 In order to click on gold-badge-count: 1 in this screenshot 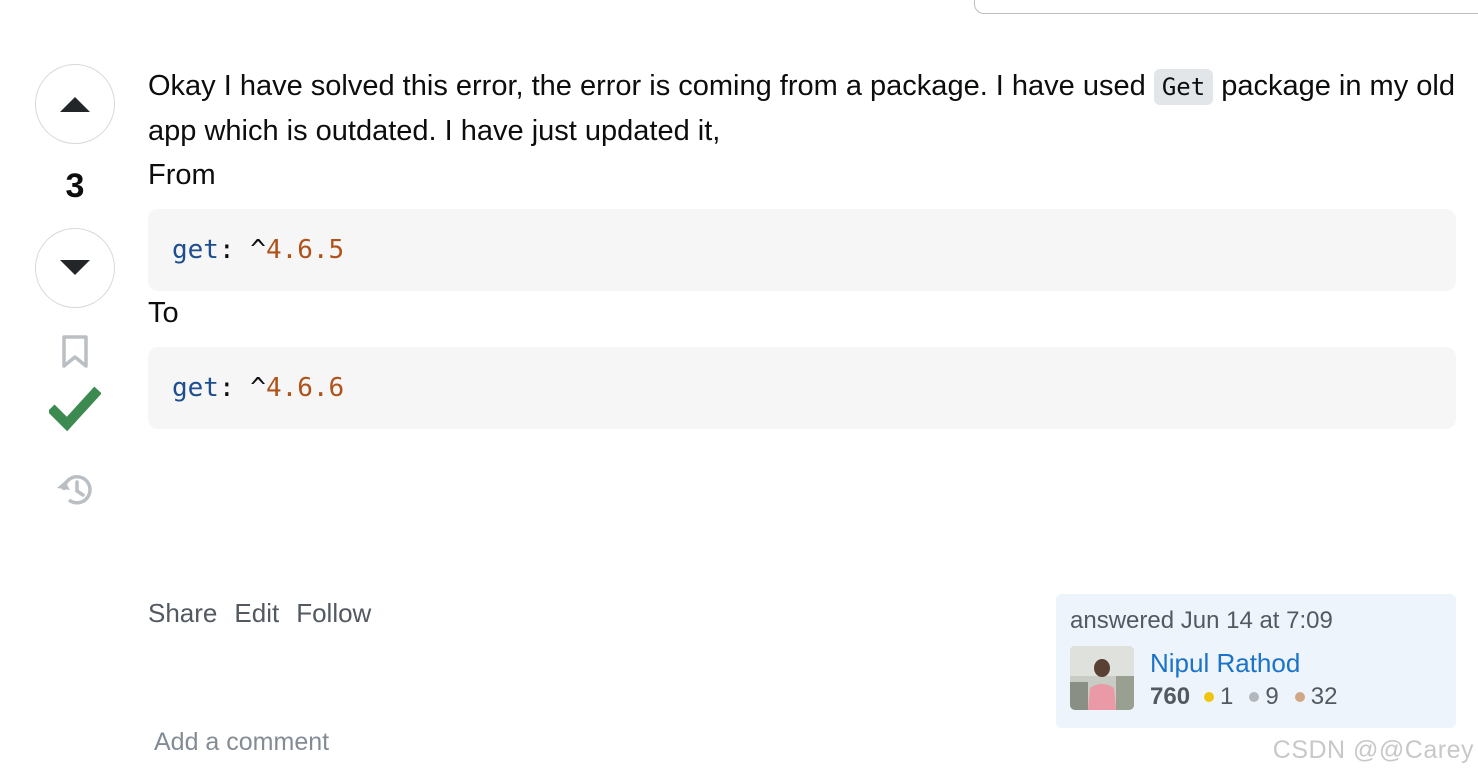, I will do `click(1227, 696)`.